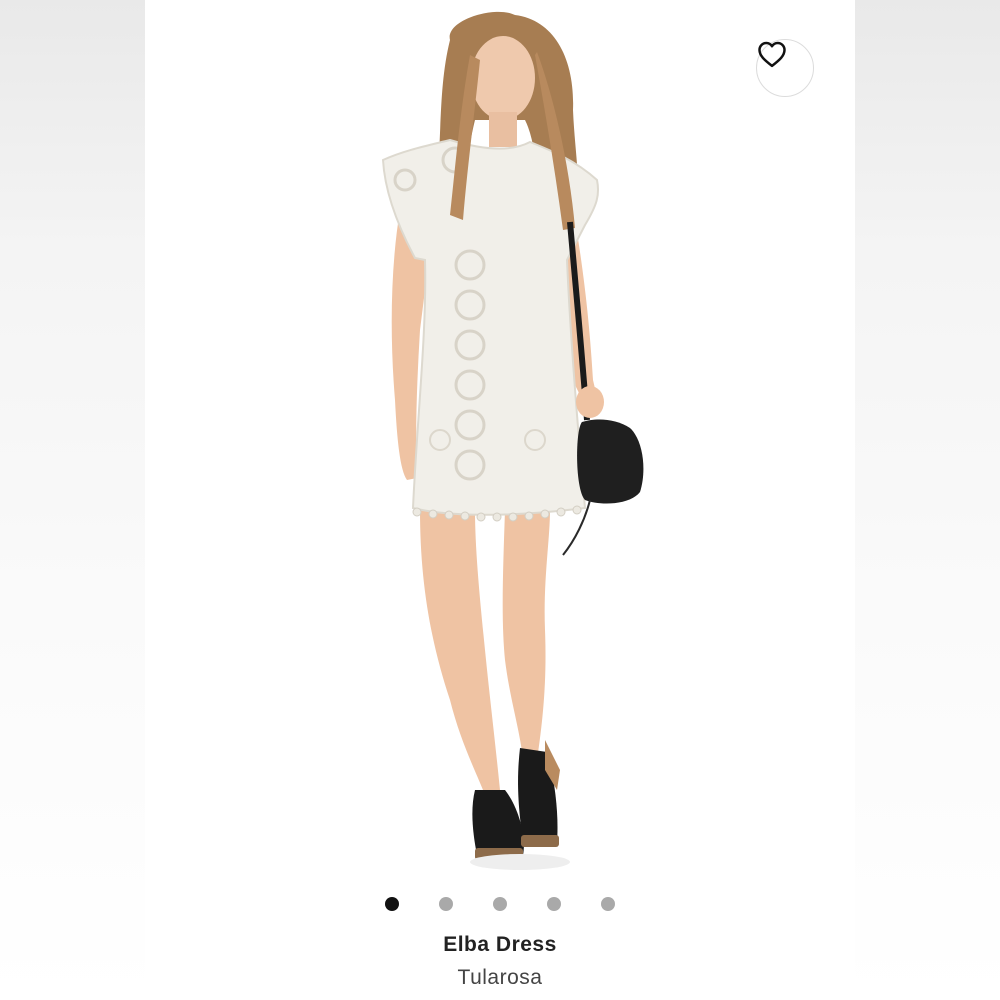  I want to click on product-brand: Tularosa, so click(500, 978).